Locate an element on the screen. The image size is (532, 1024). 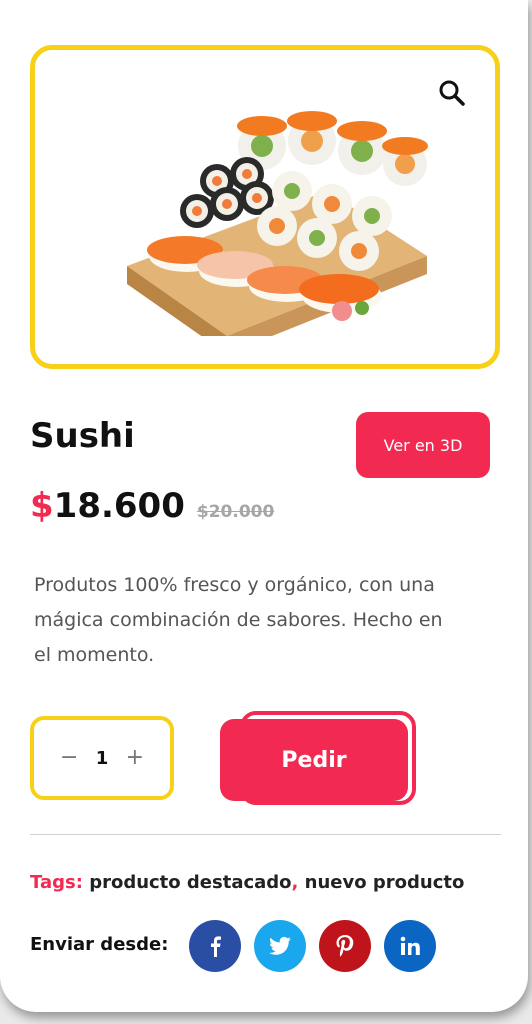
tags-label: Tags: is located at coordinates (56, 882).